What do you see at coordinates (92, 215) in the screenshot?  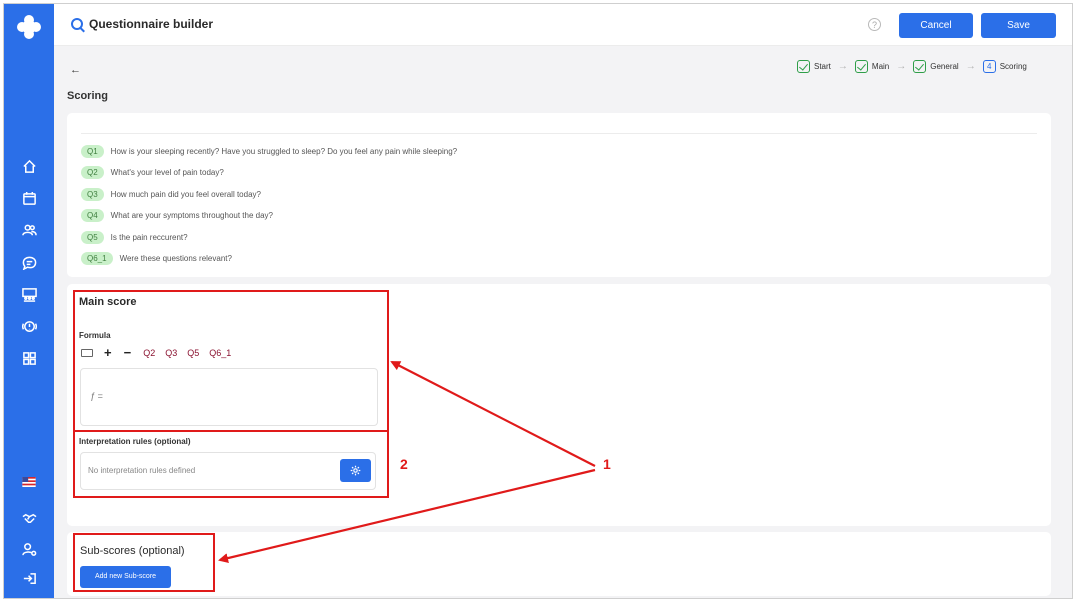 I see `question-tag: Q4` at bounding box center [92, 215].